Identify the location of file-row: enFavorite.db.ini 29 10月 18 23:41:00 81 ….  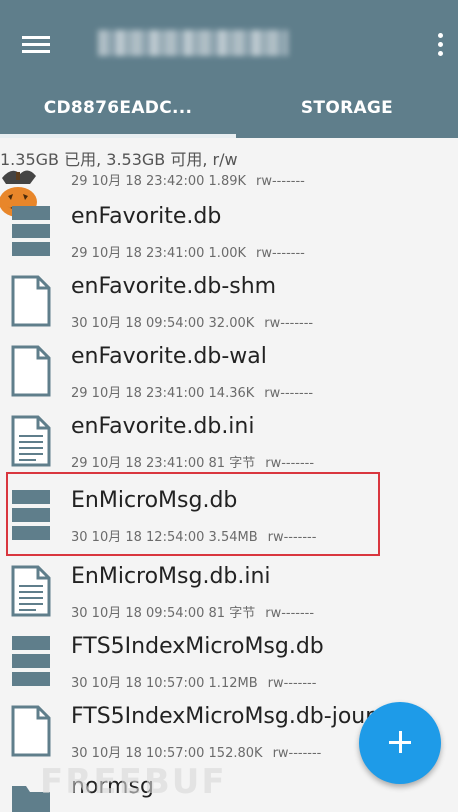
(229, 441).